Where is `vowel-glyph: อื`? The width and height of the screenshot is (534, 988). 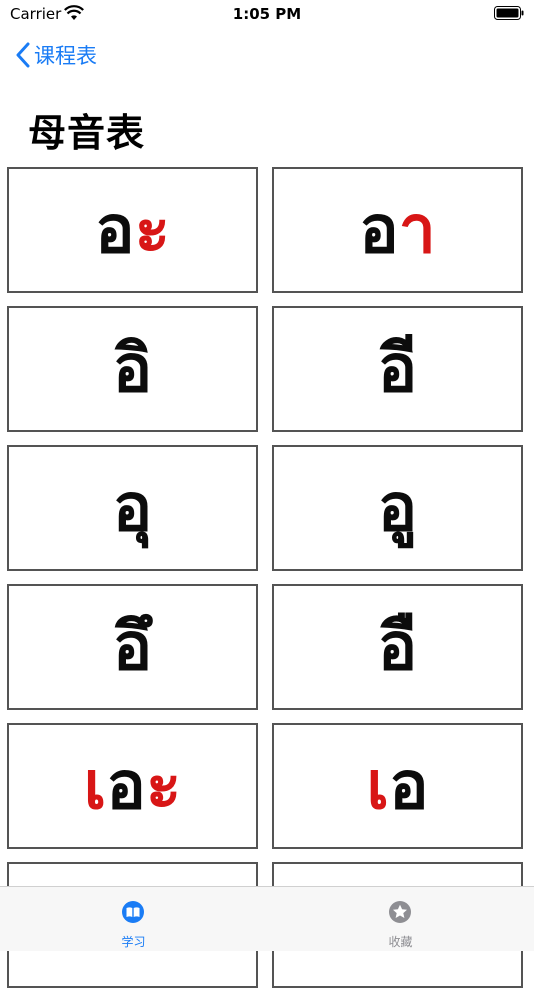
vowel-glyph: อื is located at coordinates (398, 647).